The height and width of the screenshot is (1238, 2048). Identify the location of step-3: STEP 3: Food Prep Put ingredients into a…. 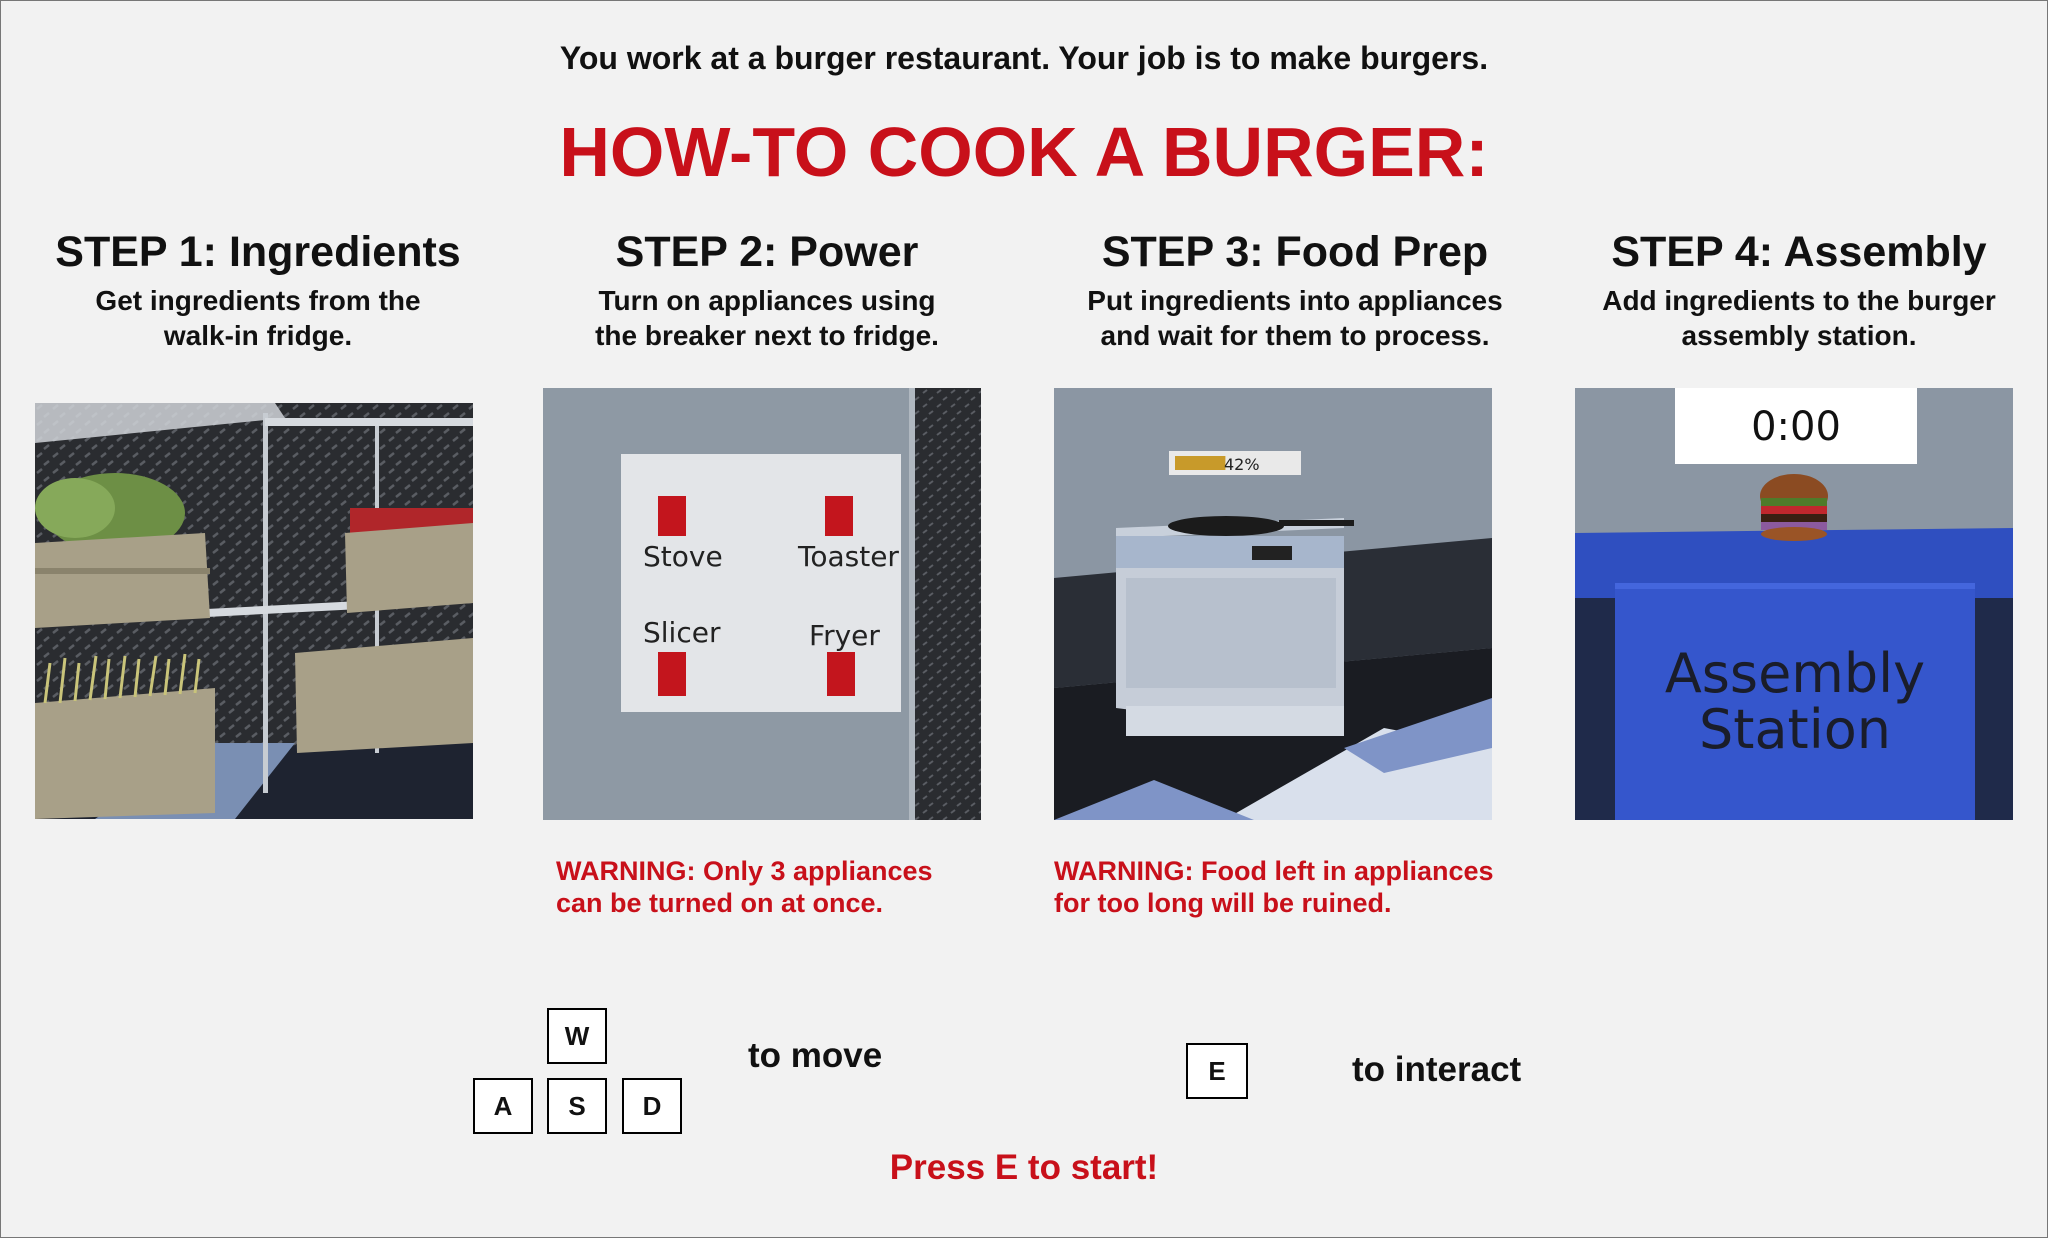
(1295, 289).